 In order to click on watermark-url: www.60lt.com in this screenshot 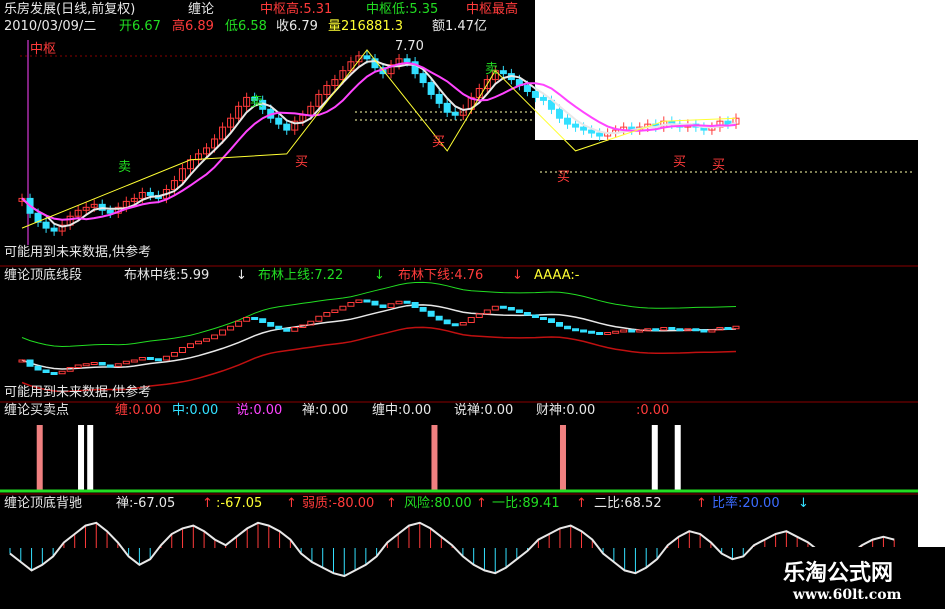, I will do `click(847, 595)`.